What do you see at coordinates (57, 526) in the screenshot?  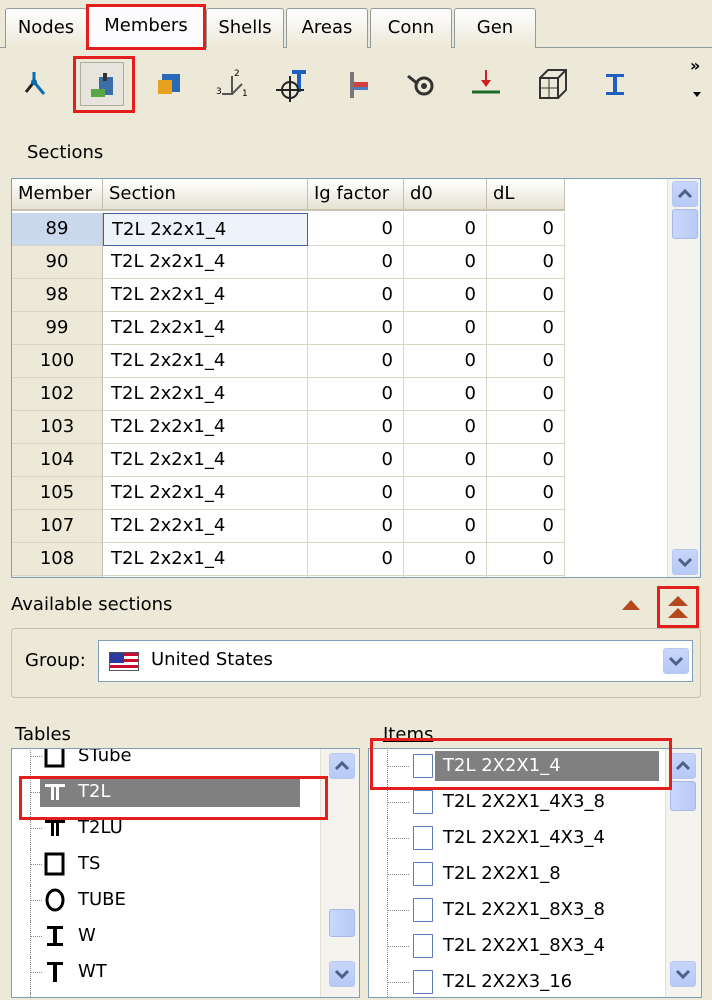 I see `member-cell: 107` at bounding box center [57, 526].